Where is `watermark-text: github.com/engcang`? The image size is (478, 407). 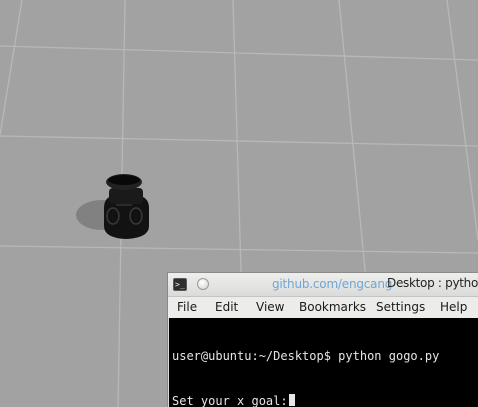
watermark-text: github.com/engcang is located at coordinates (332, 284).